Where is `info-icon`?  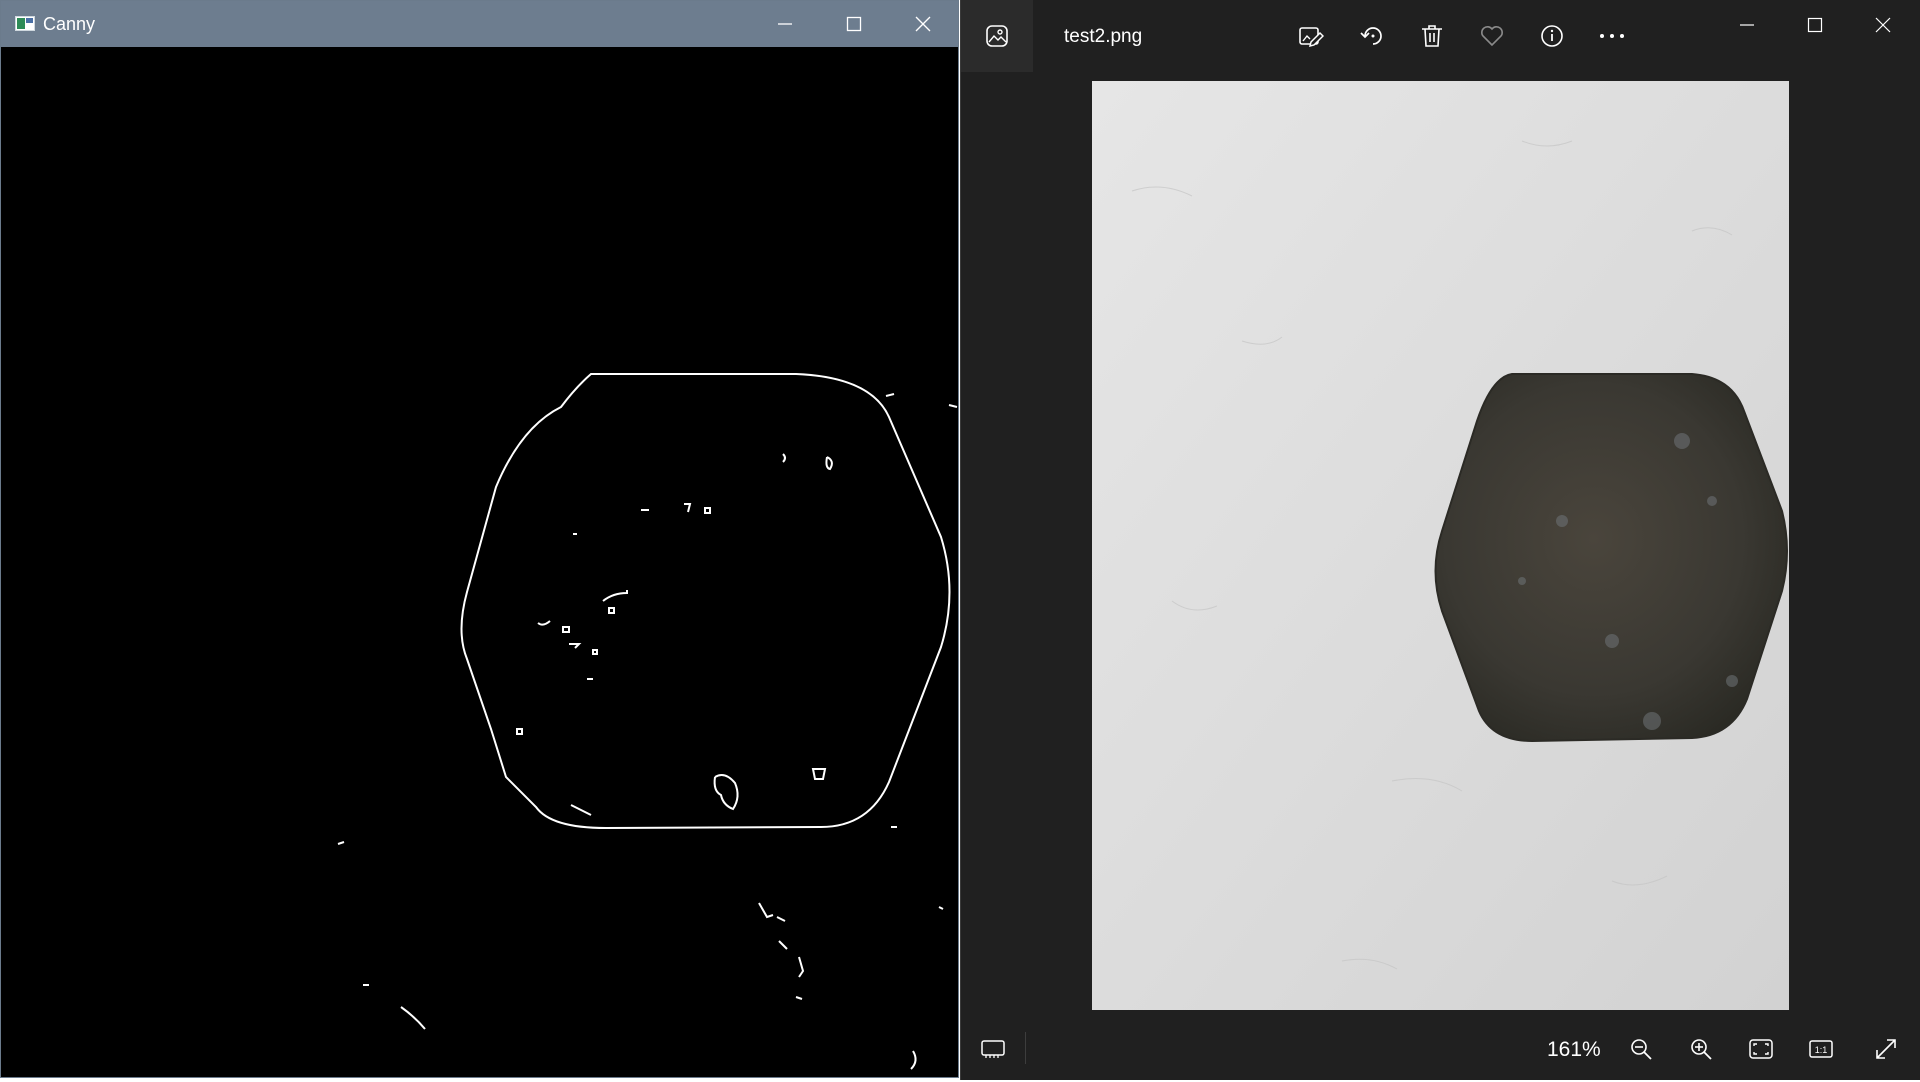 info-icon is located at coordinates (1552, 36).